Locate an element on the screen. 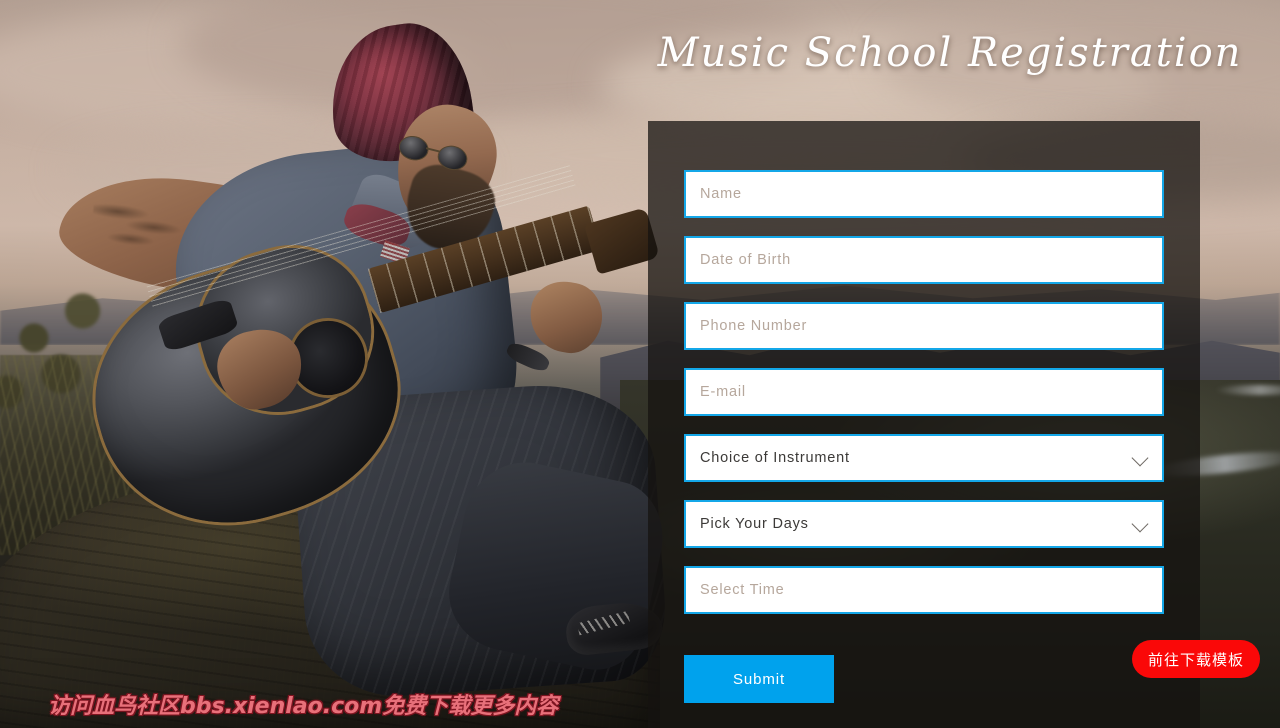 The height and width of the screenshot is (728, 1280). days-select: Pick Your Days is located at coordinates (924, 524).